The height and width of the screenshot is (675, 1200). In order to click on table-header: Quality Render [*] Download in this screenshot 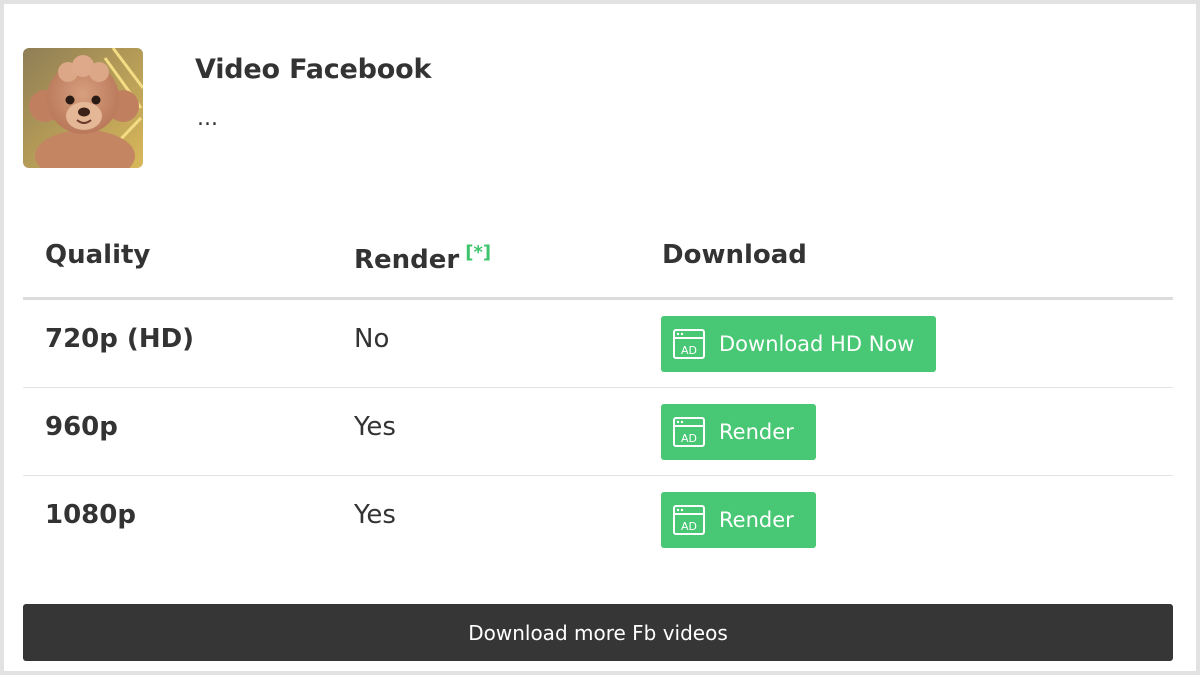, I will do `click(598, 260)`.